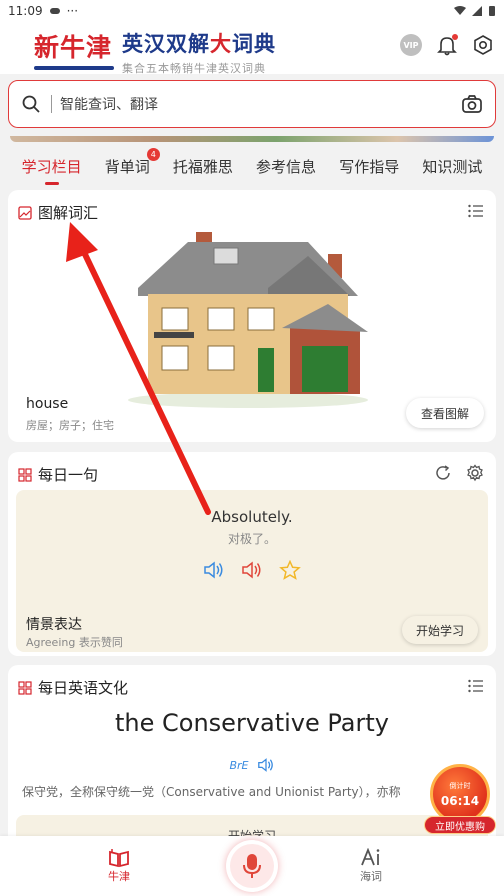 This screenshot has height=896, width=504. I want to click on card-title: 每日一句, so click(68, 475).